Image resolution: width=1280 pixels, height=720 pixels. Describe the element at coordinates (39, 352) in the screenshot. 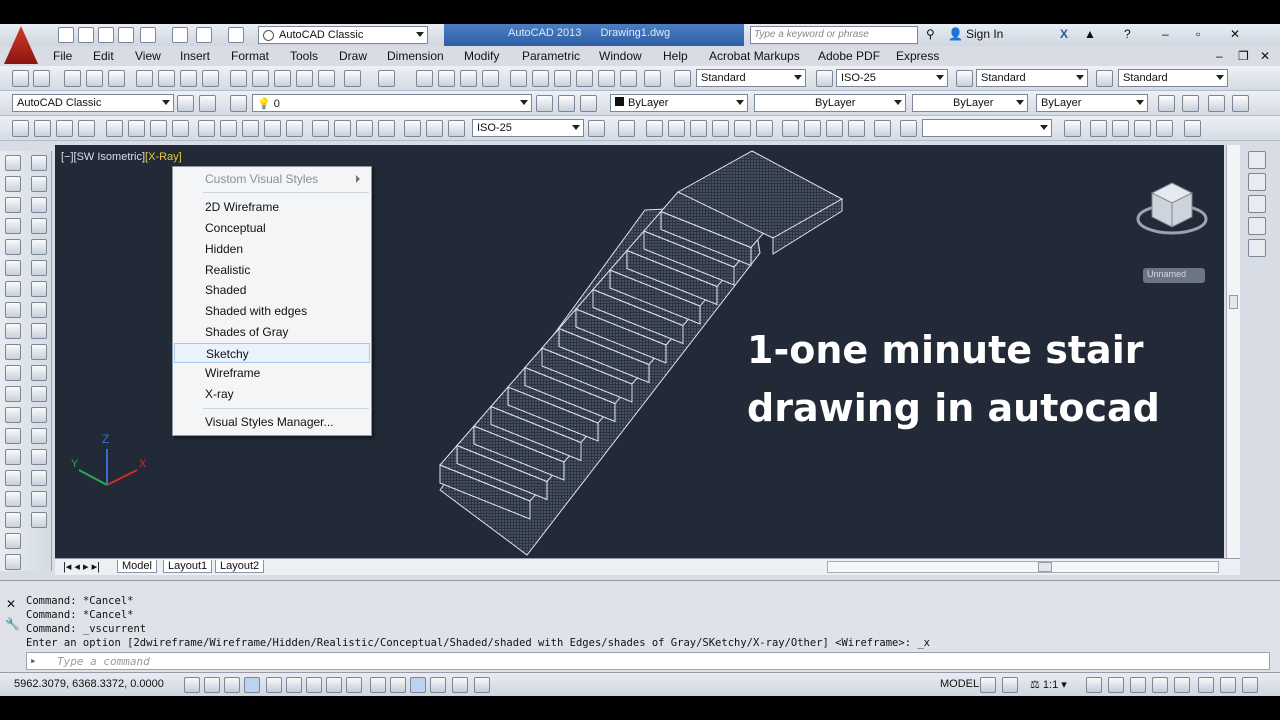

I see `trim-icon` at that location.